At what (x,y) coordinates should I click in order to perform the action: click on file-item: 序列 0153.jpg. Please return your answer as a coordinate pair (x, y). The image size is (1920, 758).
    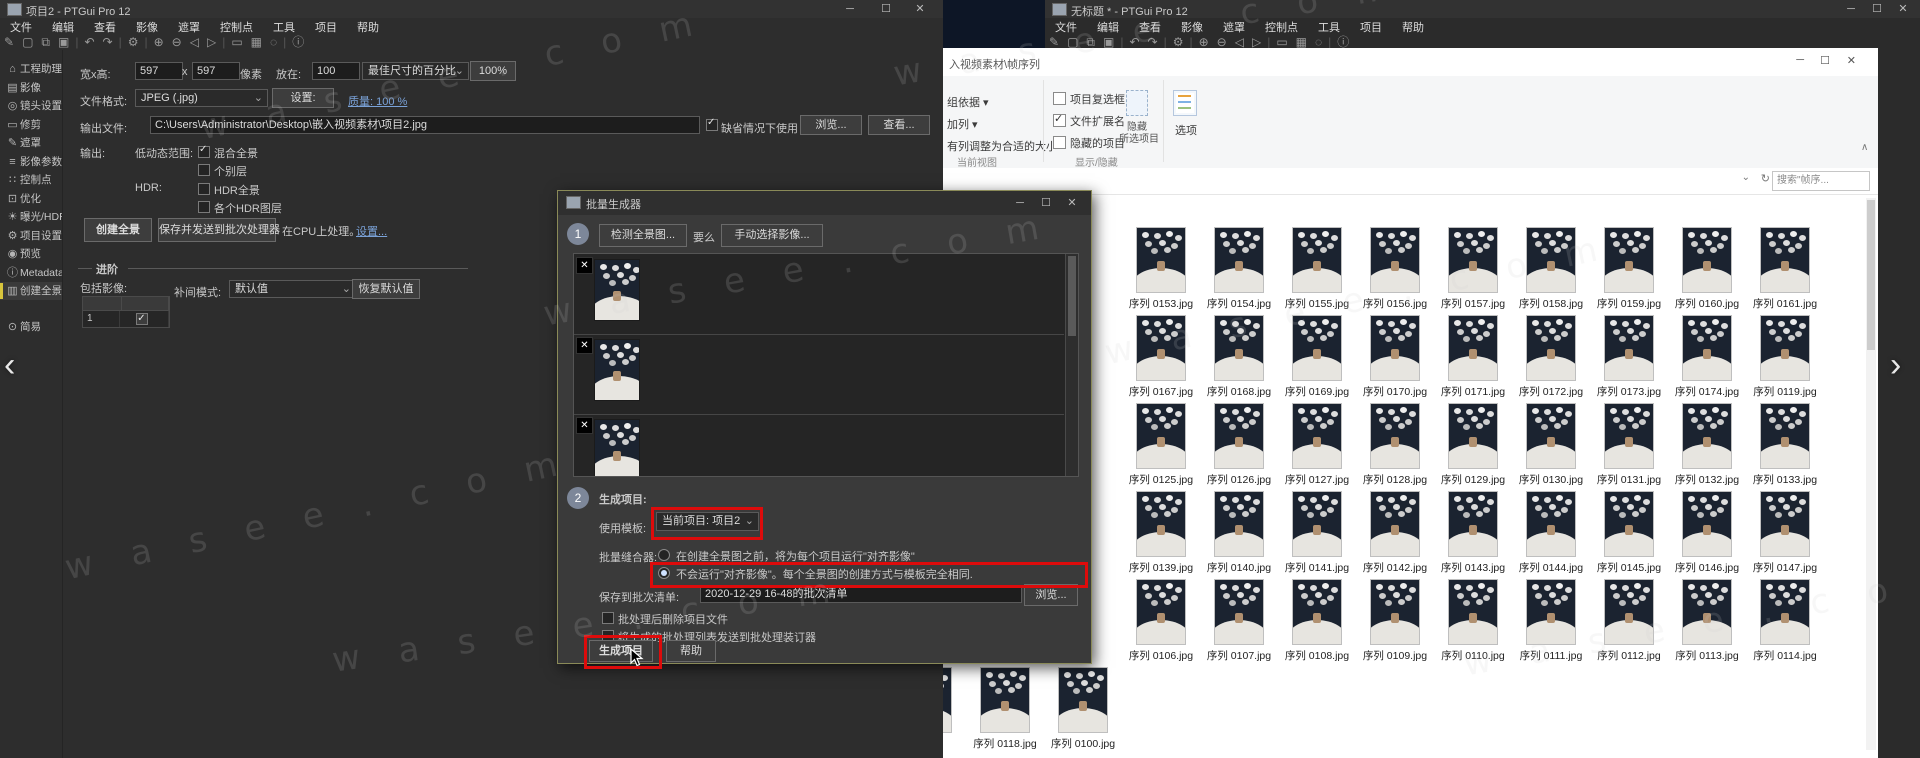
    Looking at the image, I should click on (1161, 269).